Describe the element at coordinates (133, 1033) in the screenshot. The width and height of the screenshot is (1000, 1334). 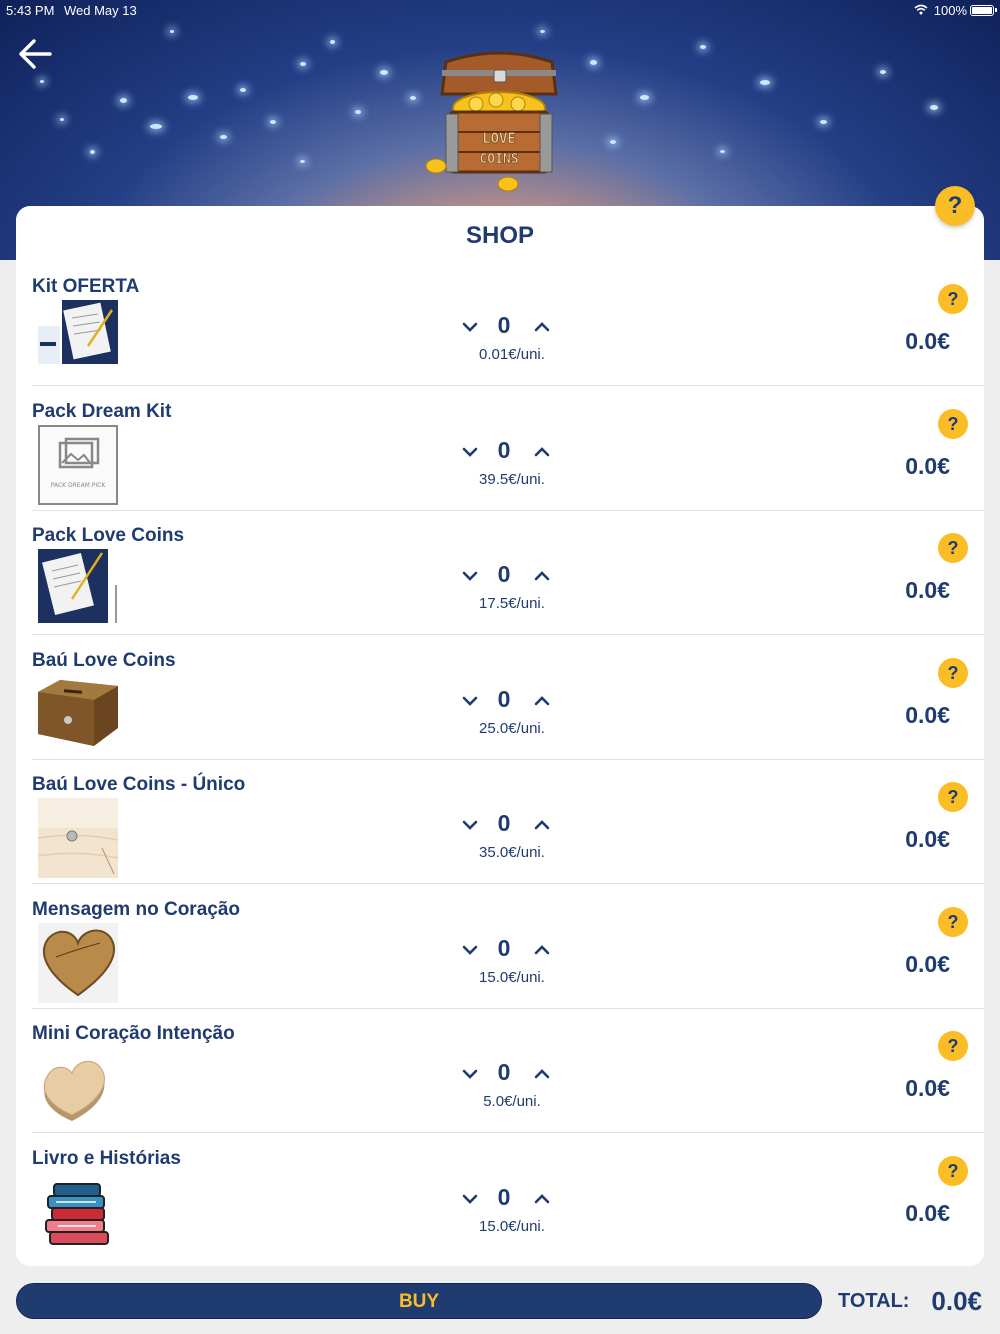
I see `product-name: Mini Coração Intenção` at that location.